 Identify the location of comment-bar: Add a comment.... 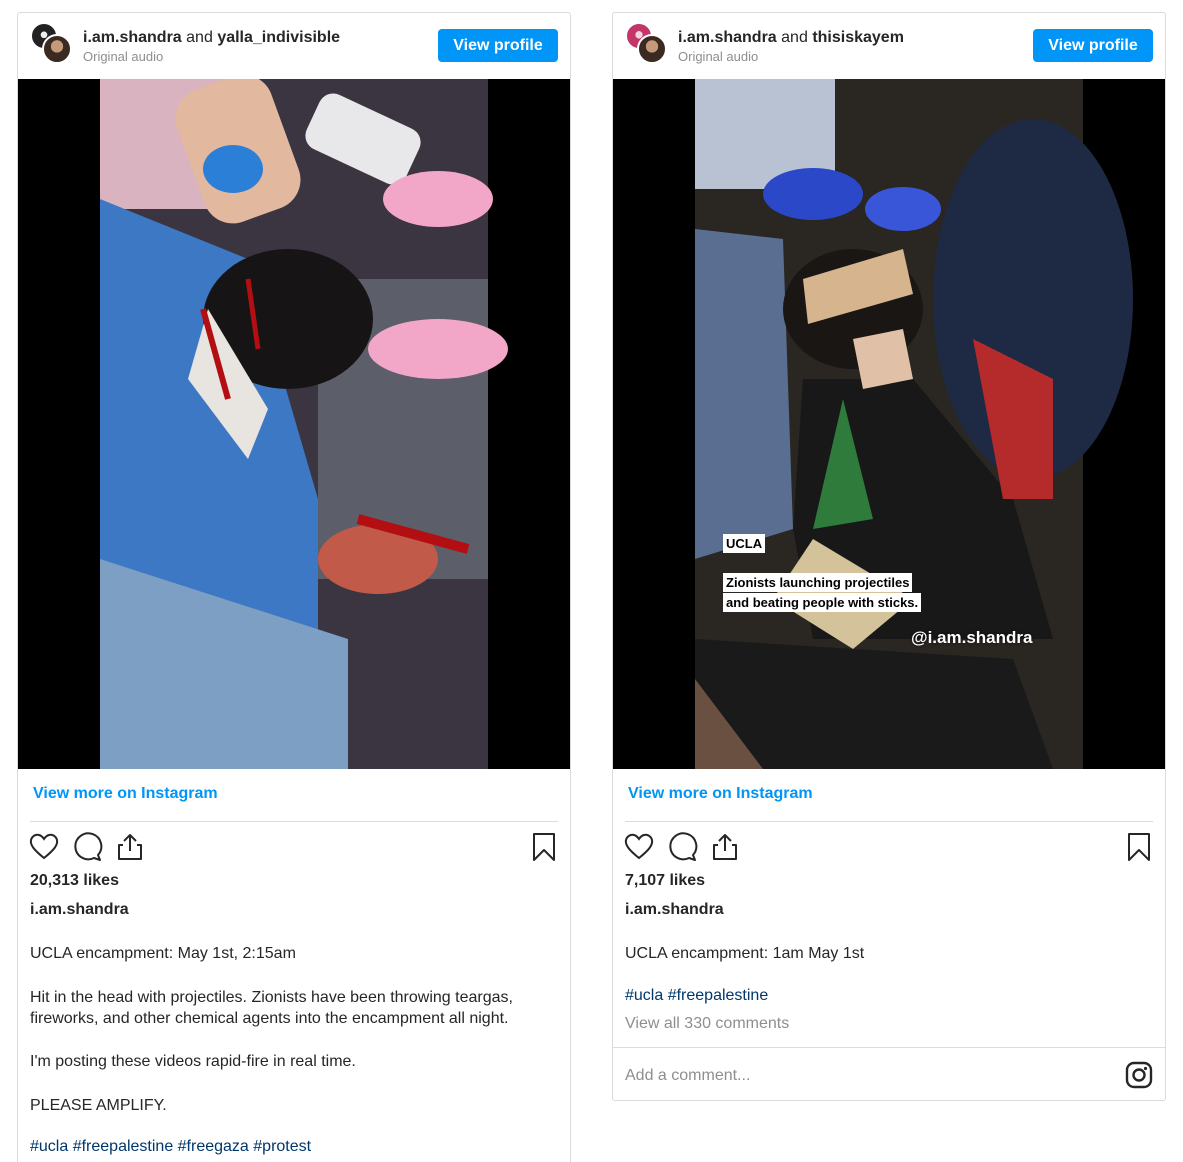
(889, 1073).